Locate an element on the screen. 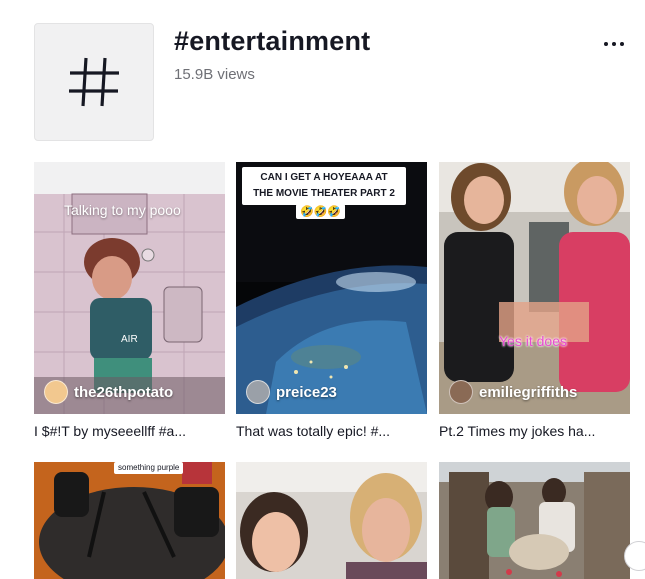  video-card: something purple is located at coordinates (129, 520).